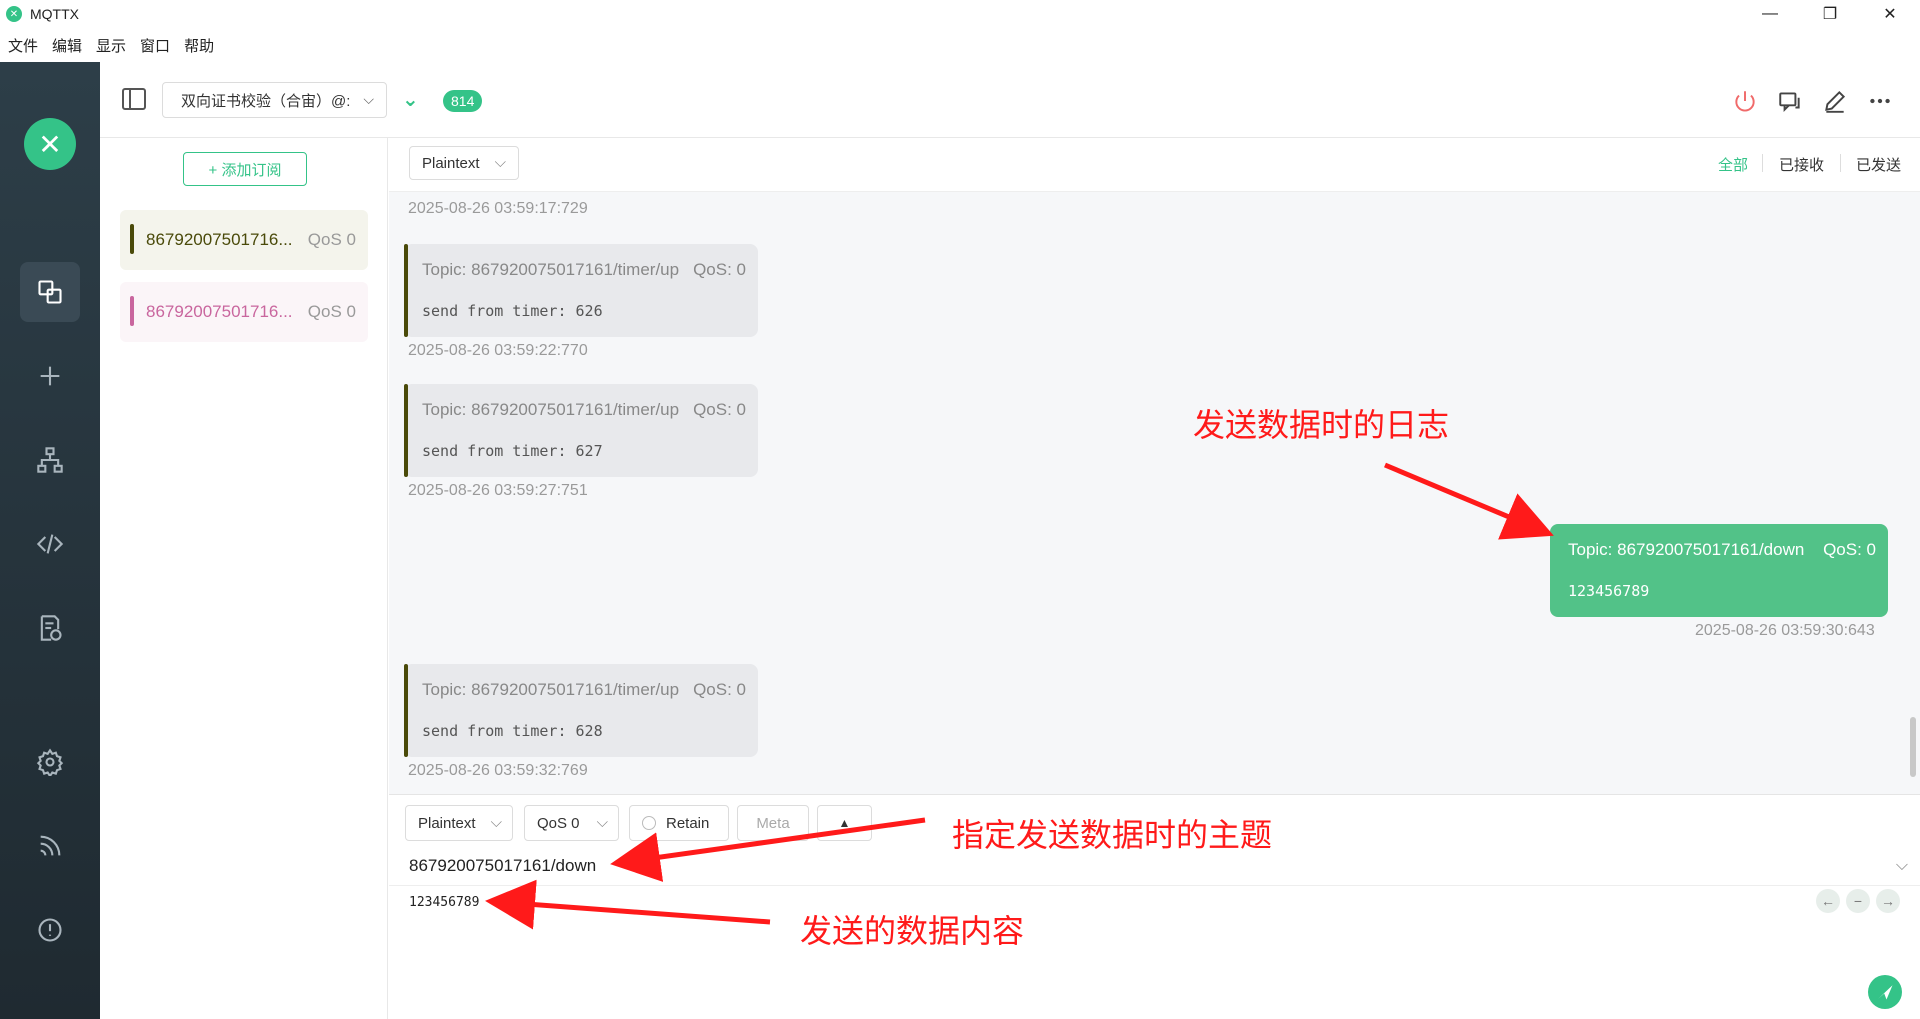  I want to click on more-options-icon, so click(1880, 101).